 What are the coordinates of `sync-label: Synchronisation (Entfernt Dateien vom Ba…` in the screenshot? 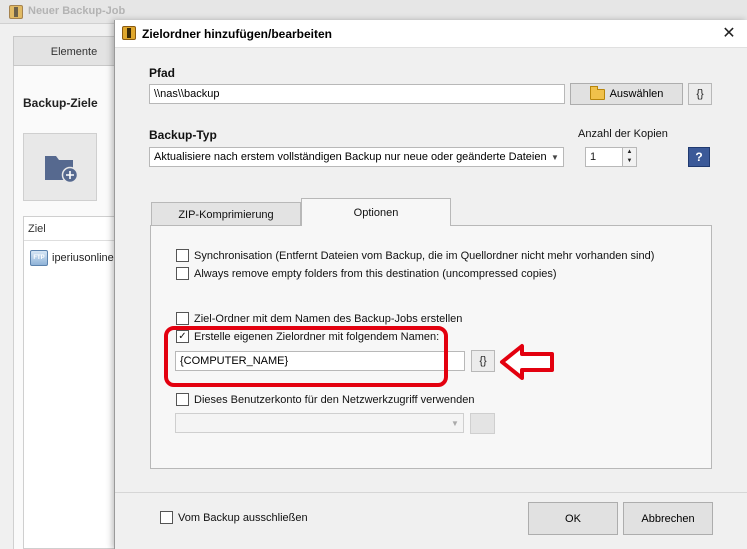 It's located at (424, 255).